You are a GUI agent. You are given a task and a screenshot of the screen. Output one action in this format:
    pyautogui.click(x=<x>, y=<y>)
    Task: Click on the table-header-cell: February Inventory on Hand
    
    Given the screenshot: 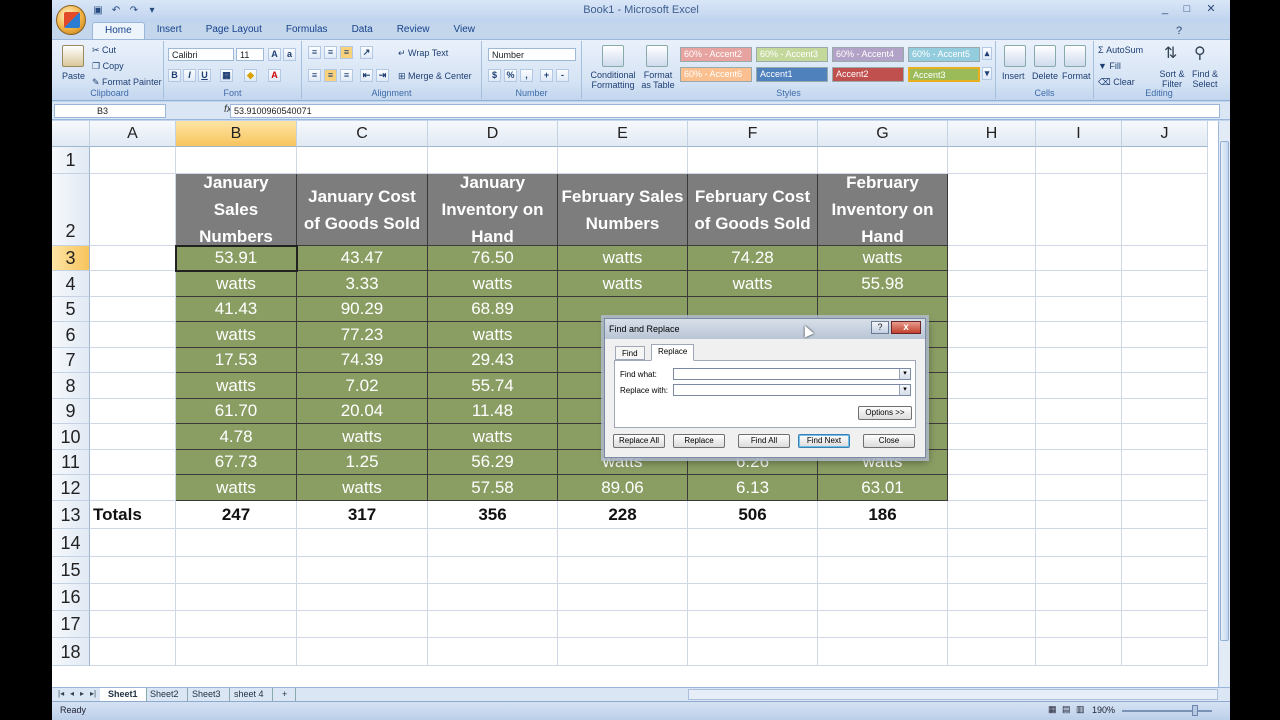 What is the action you would take?
    pyautogui.click(x=883, y=209)
    